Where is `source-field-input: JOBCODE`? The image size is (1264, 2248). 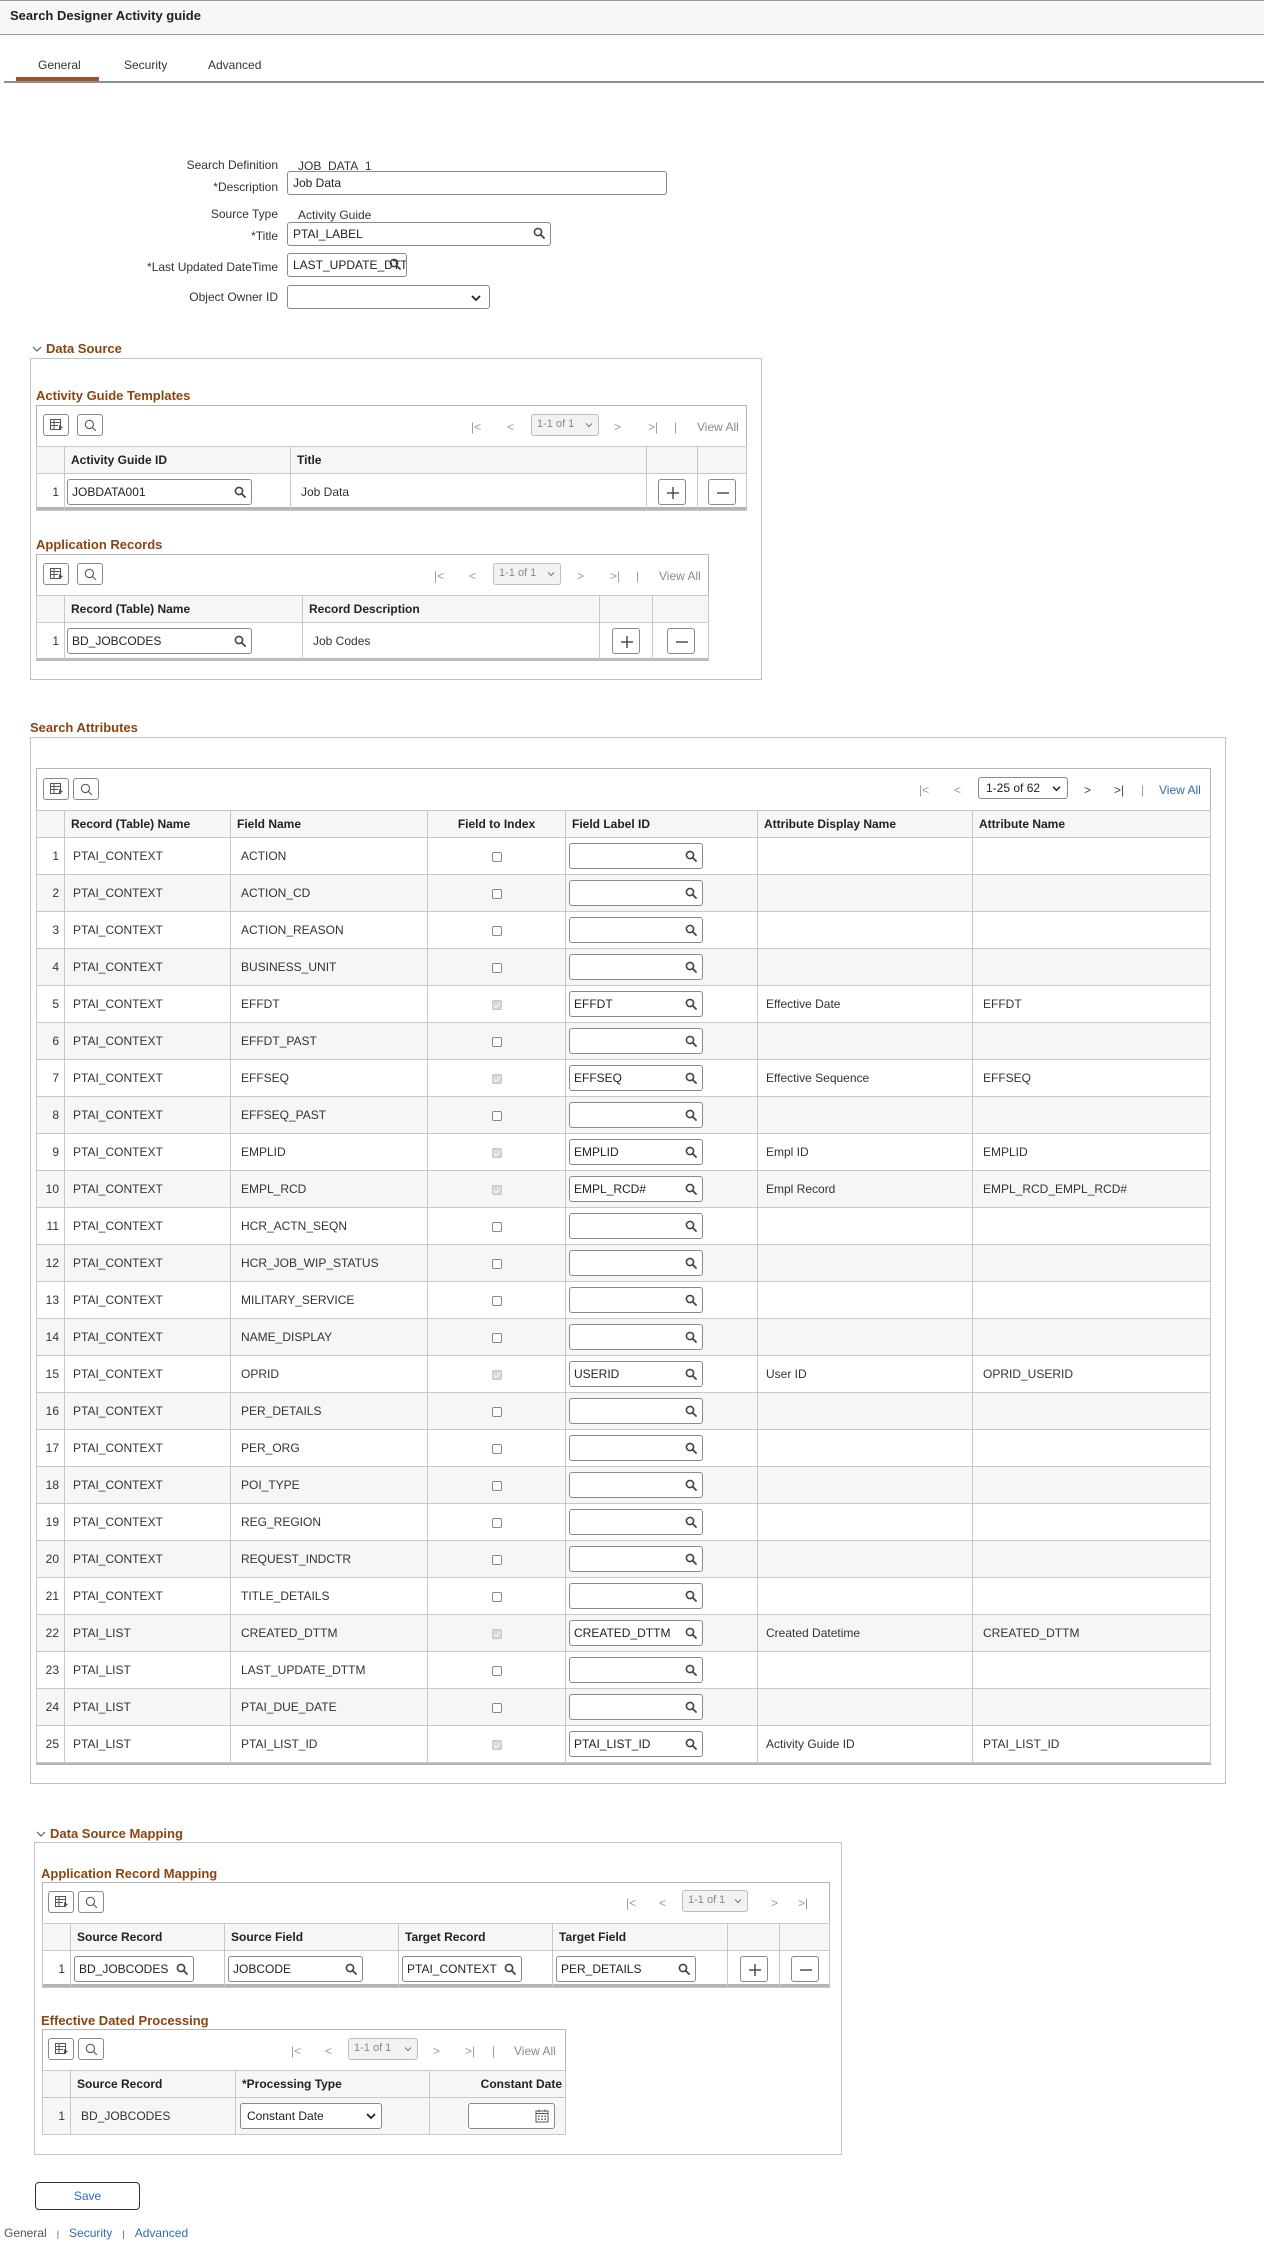
source-field-input: JOBCODE is located at coordinates (295, 1969).